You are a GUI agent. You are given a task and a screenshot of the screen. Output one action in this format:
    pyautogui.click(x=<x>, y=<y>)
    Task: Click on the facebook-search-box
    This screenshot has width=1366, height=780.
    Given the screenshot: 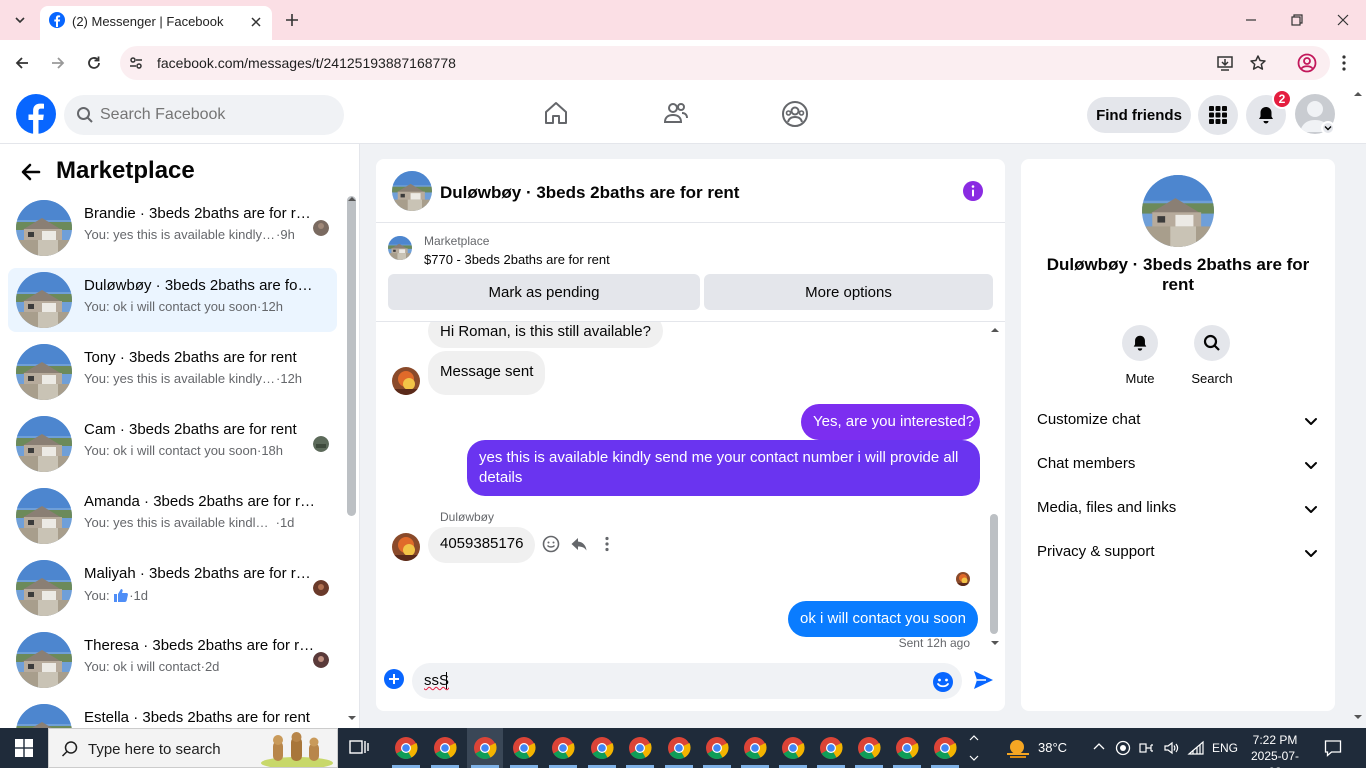 What is the action you would take?
    pyautogui.click(x=204, y=115)
    